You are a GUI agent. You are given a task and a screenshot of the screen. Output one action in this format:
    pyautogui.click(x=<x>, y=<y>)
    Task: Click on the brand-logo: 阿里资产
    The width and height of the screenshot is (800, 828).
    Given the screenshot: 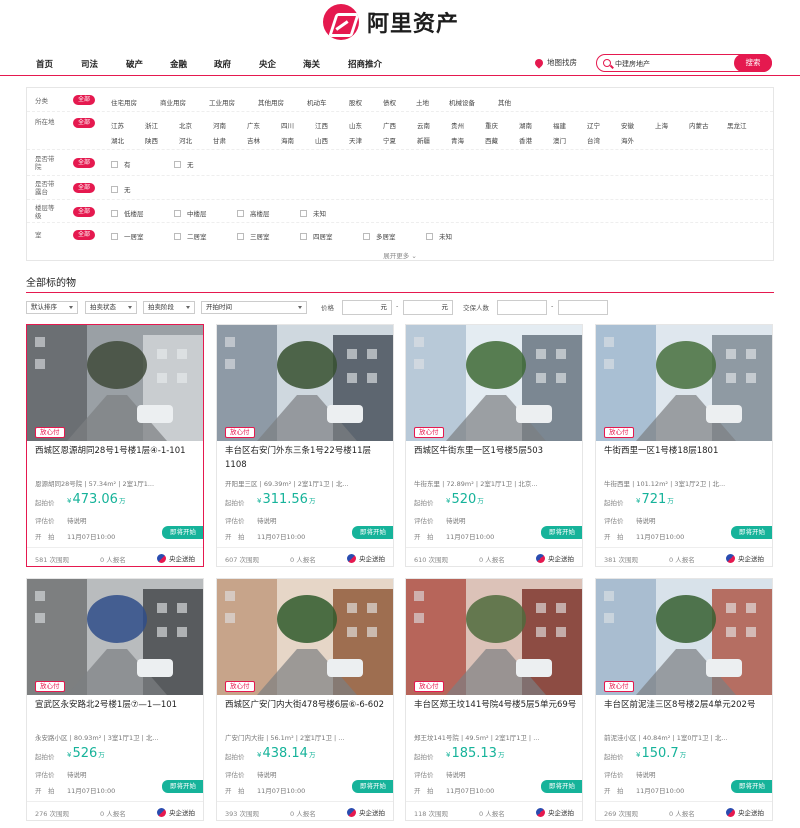 What is the action you would take?
    pyautogui.click(x=391, y=22)
    